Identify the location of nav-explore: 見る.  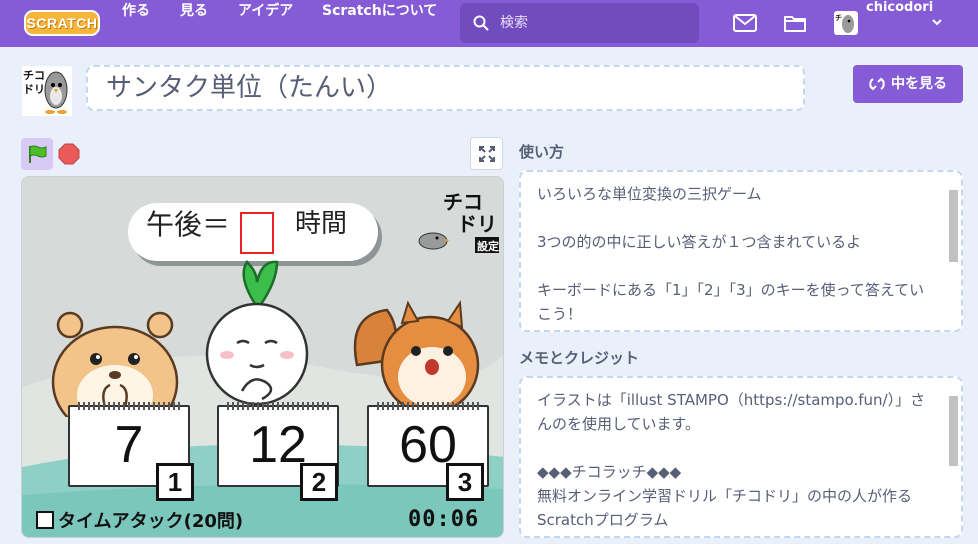
(194, 23).